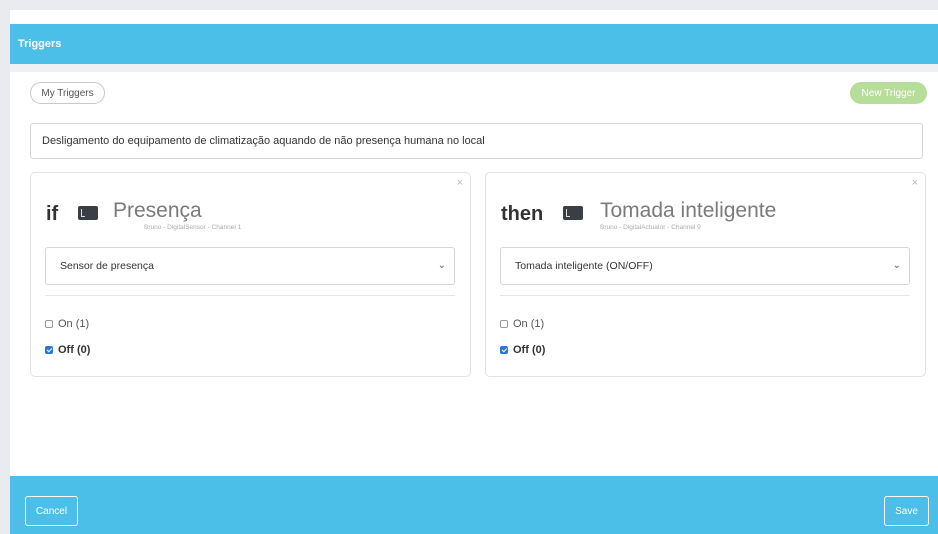 This screenshot has height=534, width=938. I want to click on save-button: Save, so click(906, 511).